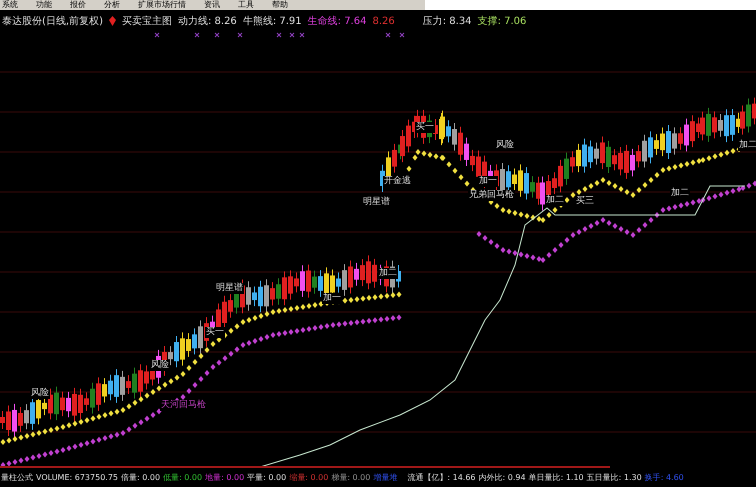  I want to click on menu-item: 分析, so click(112, 5).